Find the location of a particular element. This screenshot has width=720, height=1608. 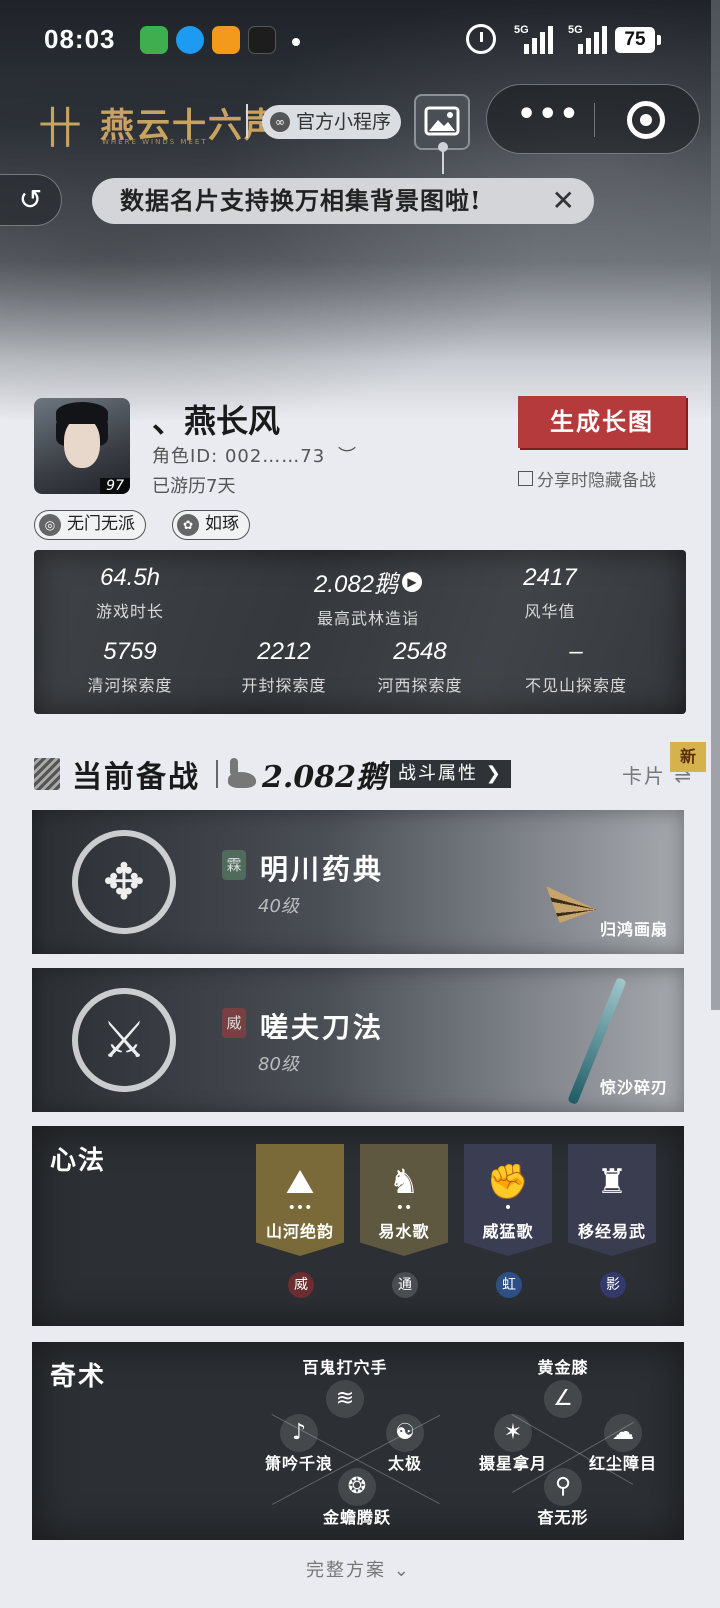

full-plan-button: 完整方案 ⌄ is located at coordinates (358, 1569).